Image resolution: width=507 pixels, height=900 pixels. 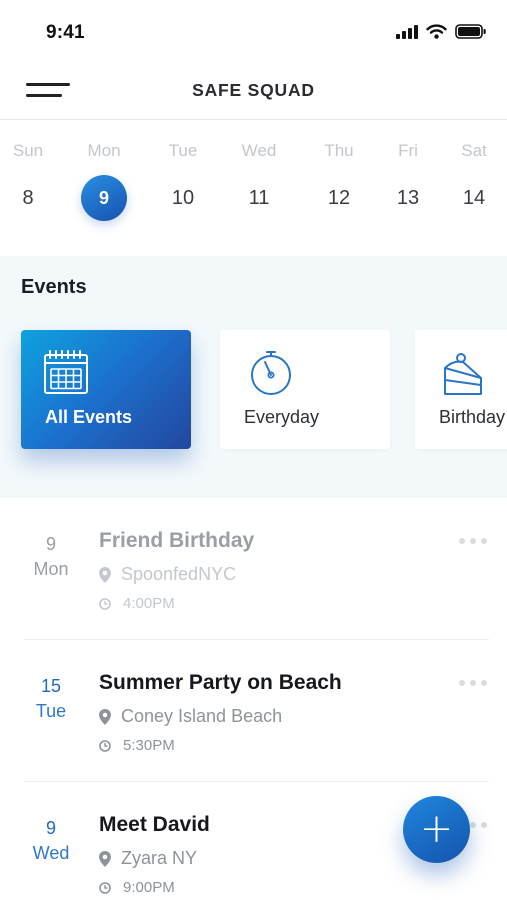 I want to click on day-number: 10, so click(x=183, y=198).